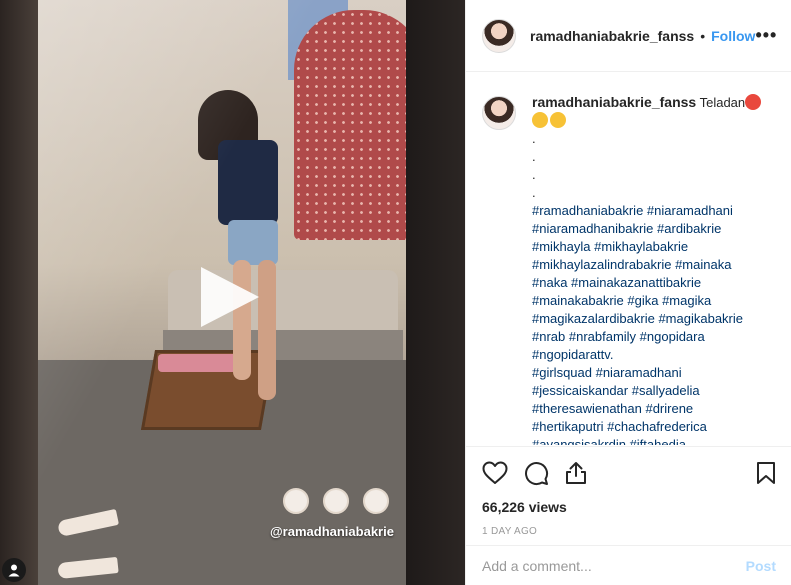 This screenshot has height=585, width=791. Describe the element at coordinates (612, 408) in the screenshot. I see `hashtag-line: #theresawienathan #drirene` at that location.